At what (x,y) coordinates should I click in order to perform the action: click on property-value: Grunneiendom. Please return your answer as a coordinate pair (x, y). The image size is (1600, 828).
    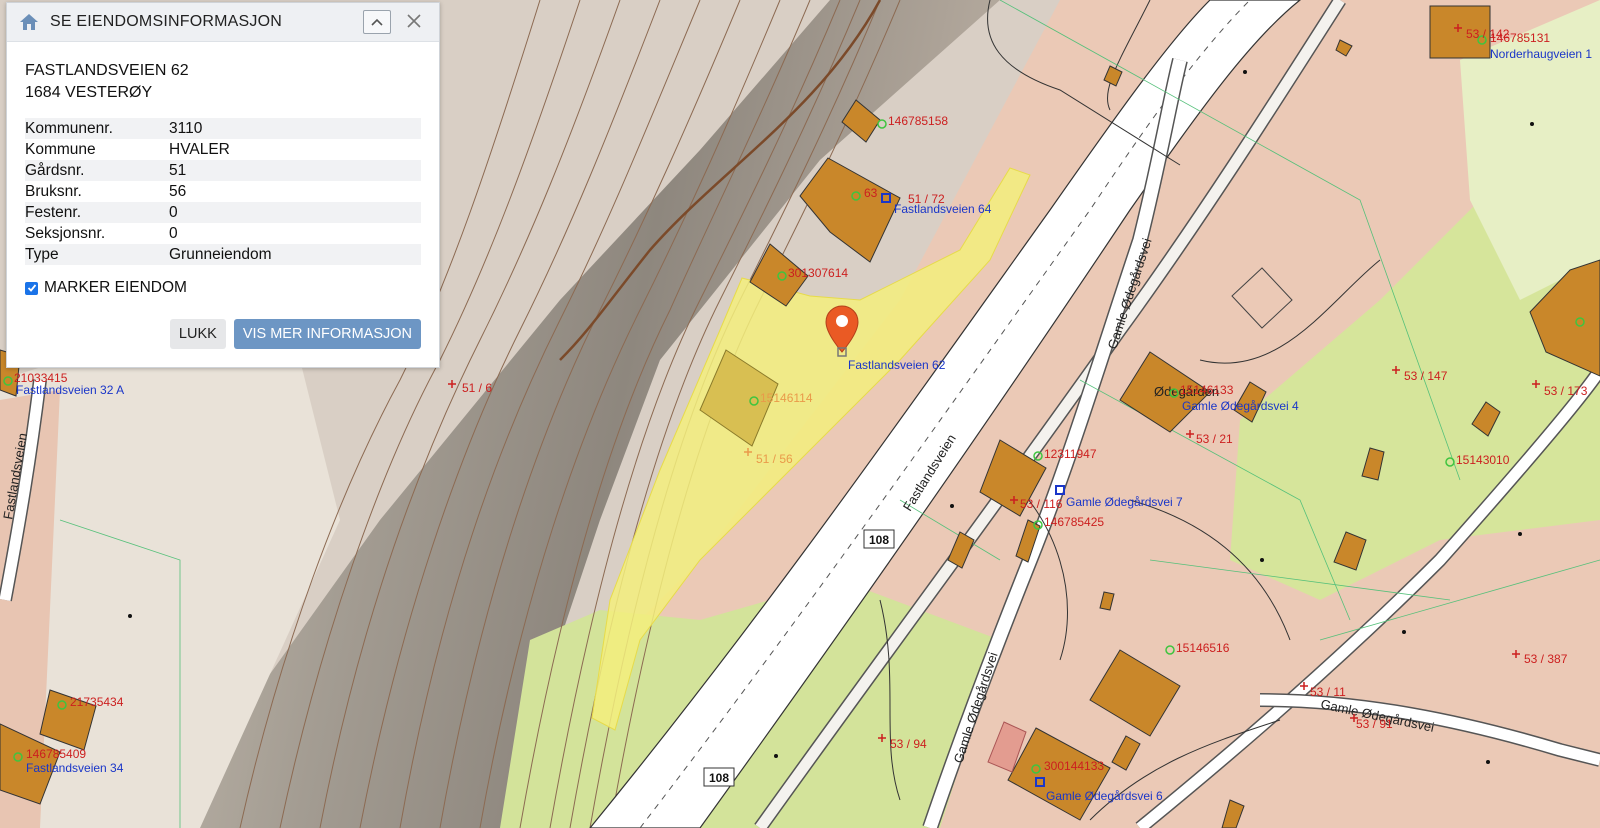
    Looking at the image, I should click on (220, 254).